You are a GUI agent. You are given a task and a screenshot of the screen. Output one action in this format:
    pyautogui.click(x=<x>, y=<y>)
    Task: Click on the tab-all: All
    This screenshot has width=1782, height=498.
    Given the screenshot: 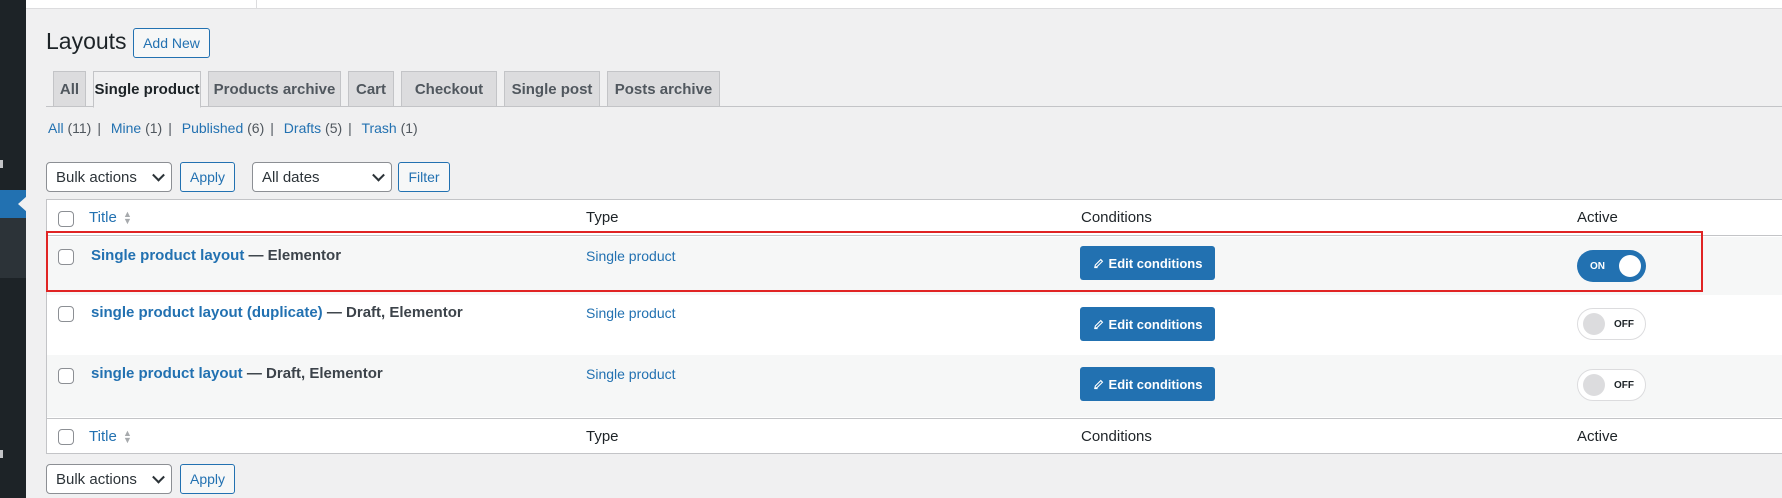 What is the action you would take?
    pyautogui.click(x=69, y=89)
    